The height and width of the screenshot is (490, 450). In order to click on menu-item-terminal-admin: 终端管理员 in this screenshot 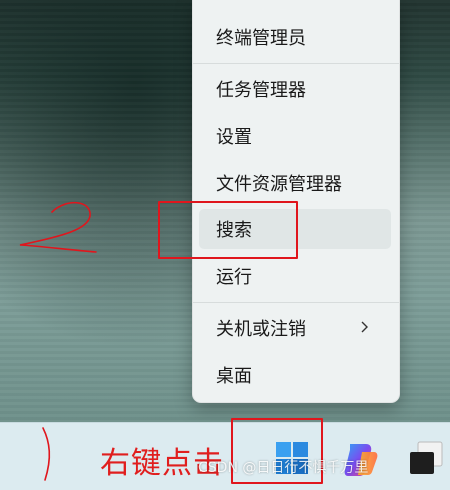, I will do `click(295, 37)`.